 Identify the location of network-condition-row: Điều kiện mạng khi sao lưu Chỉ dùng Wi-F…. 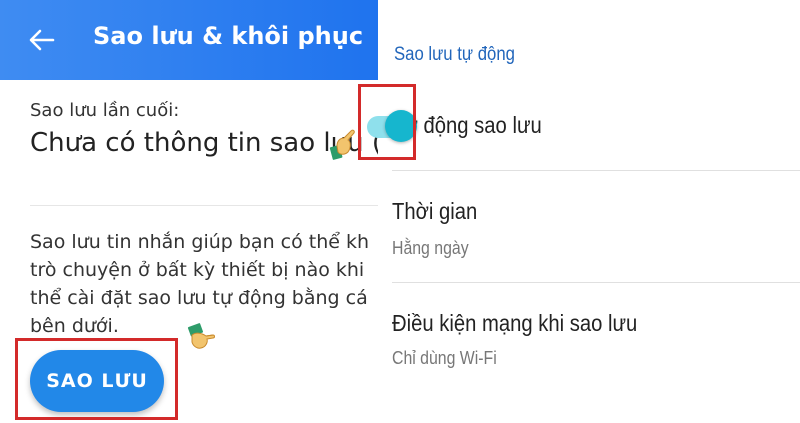
(591, 332).